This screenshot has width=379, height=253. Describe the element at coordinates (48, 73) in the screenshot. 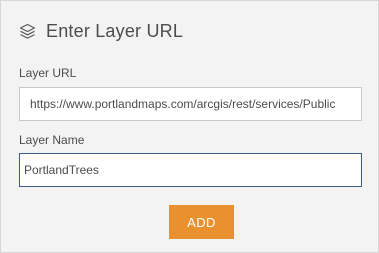

I see `layer-url-label: Layer URL` at that location.